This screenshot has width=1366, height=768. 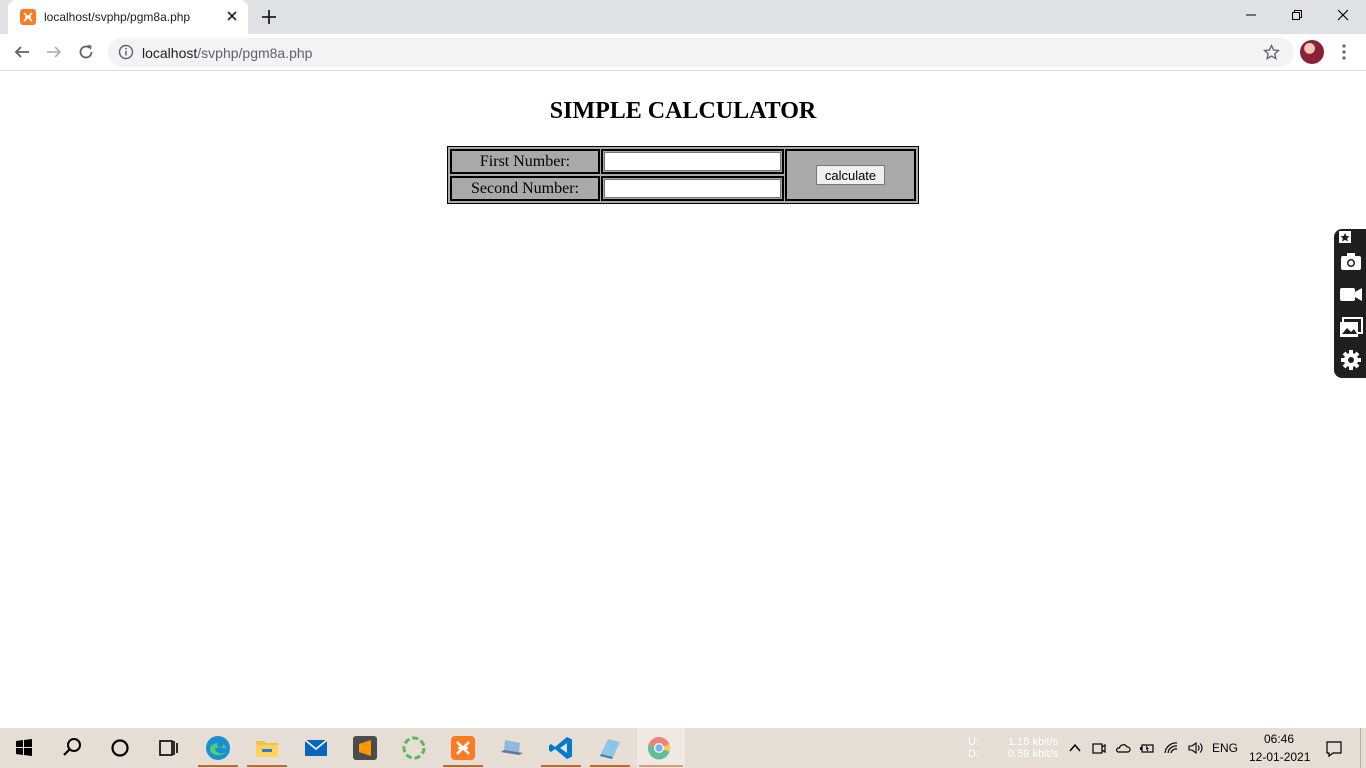 I want to click on gallery-icon, so click(x=1351, y=327).